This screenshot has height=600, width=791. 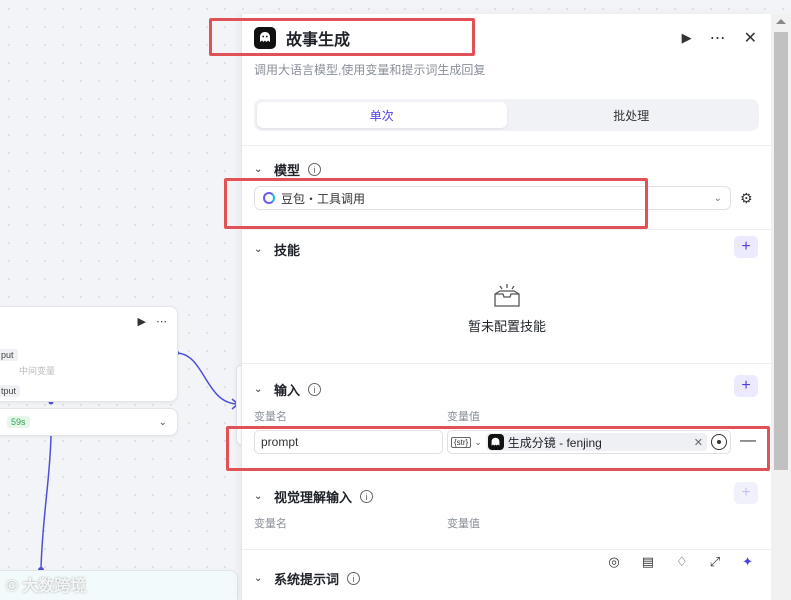 What do you see at coordinates (89, 422) in the screenshot?
I see `node-status-bar: 59s ⌄` at bounding box center [89, 422].